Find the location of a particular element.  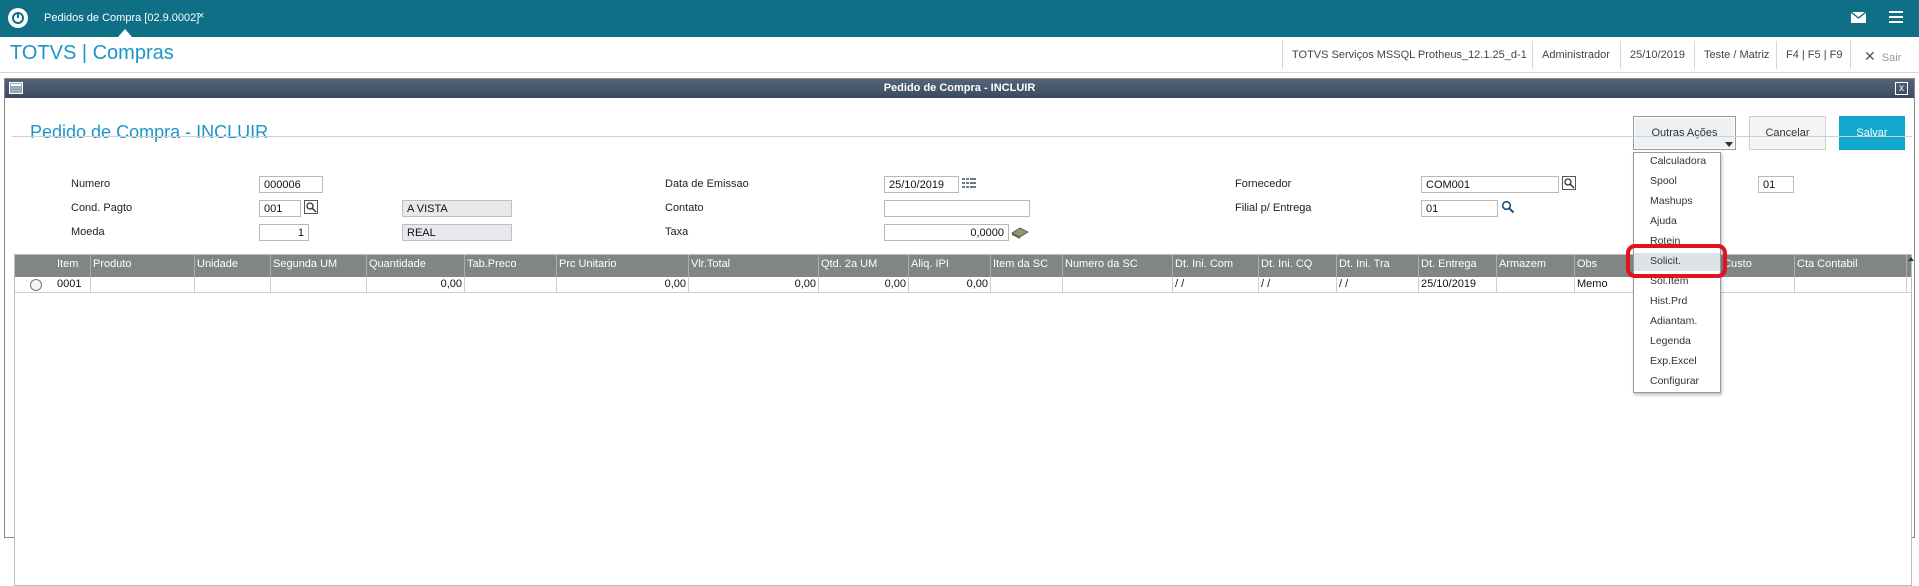

cell-vlr-total: 0,00 is located at coordinates (754, 285).